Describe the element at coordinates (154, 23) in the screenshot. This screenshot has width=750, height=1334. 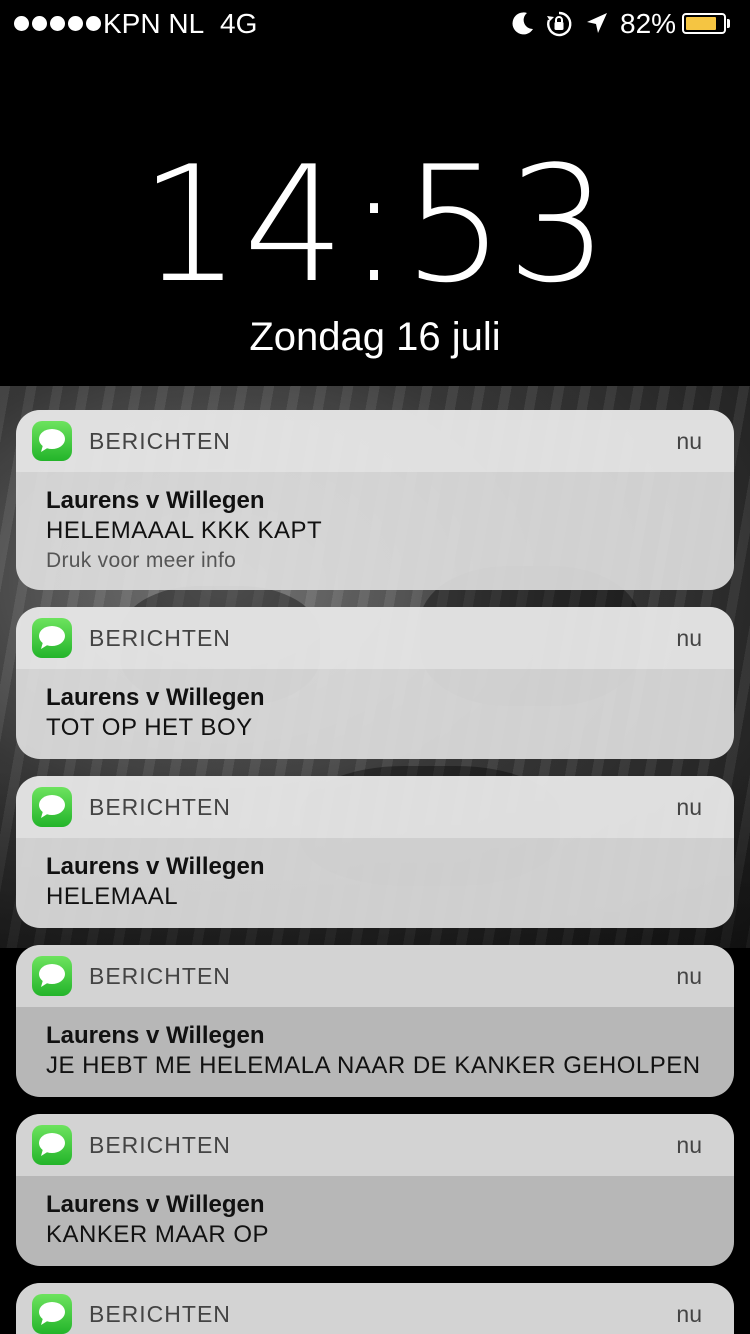
I see `carrier-name: KPN NL` at that location.